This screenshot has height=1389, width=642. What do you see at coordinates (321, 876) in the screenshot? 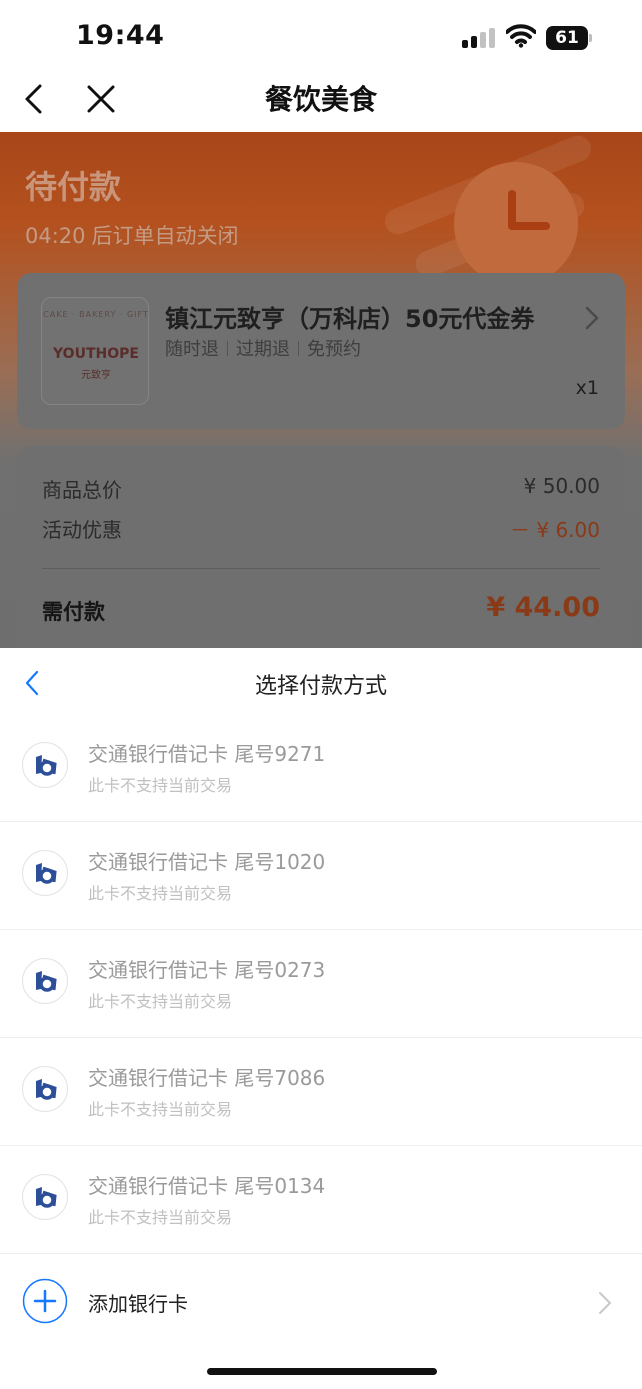
I see `bank-card-item: 交通银行借记卡 尾号1020 此卡不支持当前交易` at bounding box center [321, 876].